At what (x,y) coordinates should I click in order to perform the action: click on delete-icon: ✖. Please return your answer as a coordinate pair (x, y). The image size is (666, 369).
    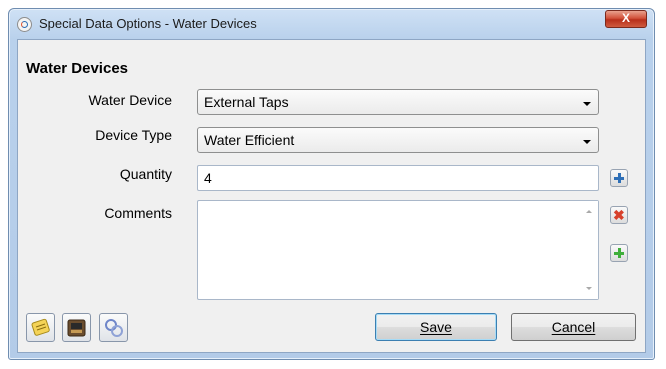
    Looking at the image, I should click on (619, 215).